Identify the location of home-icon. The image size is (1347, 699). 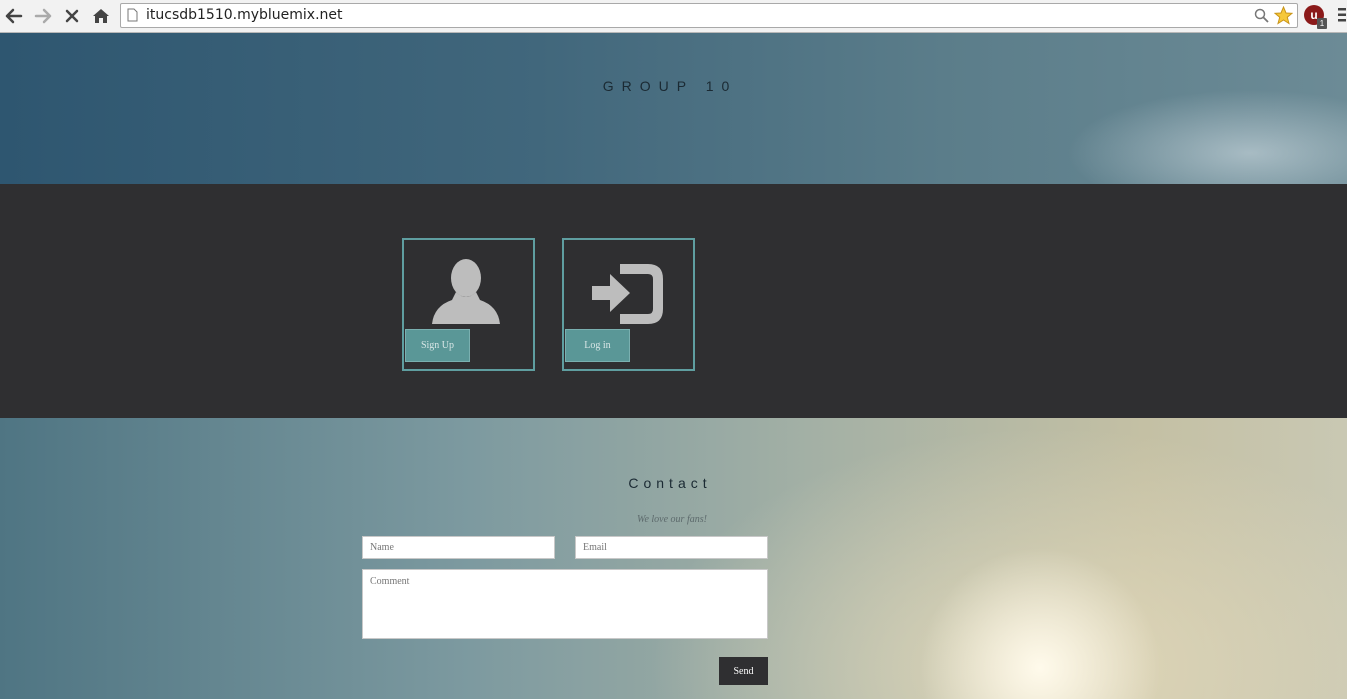
(101, 16).